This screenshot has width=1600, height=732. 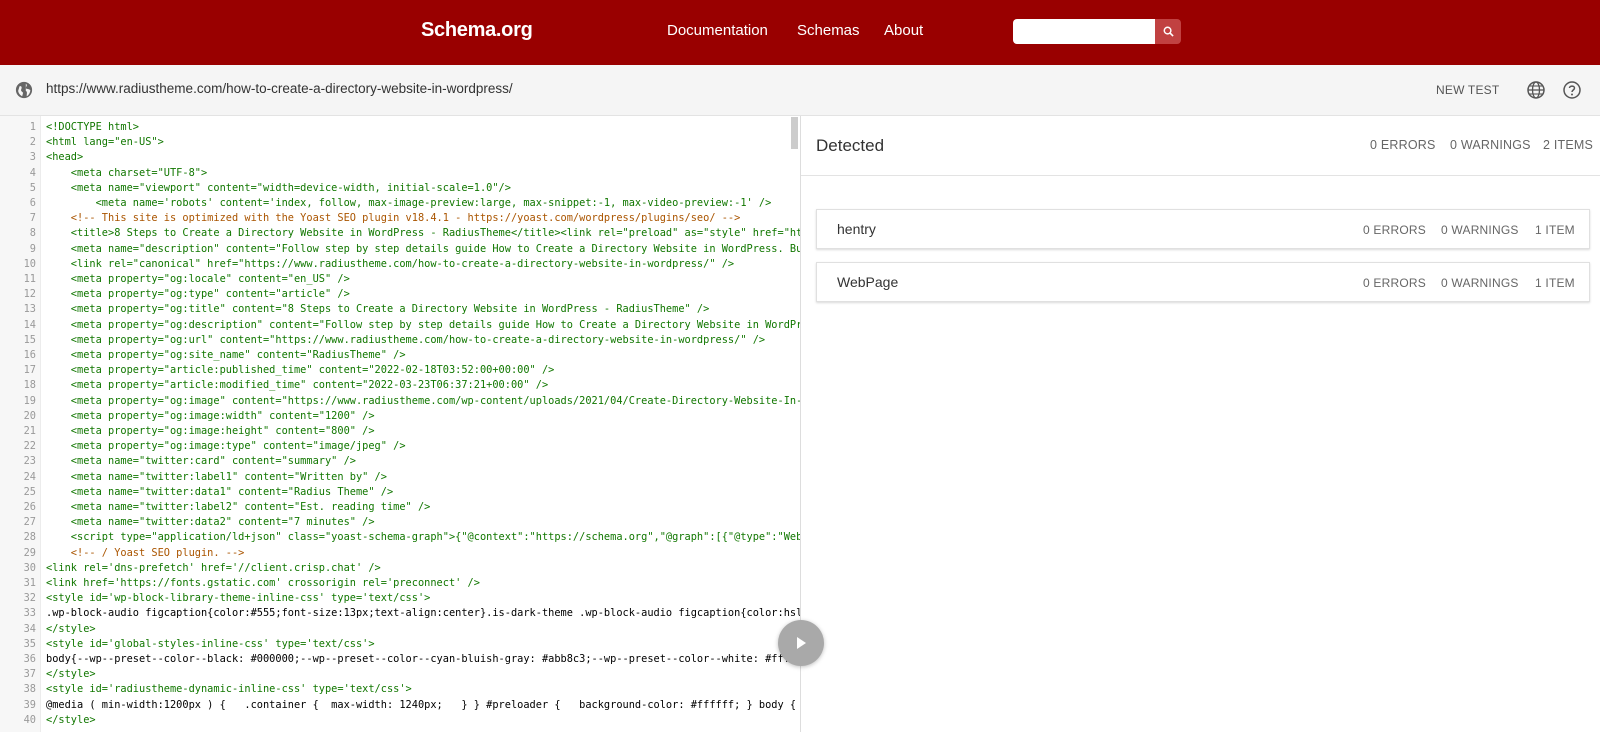 What do you see at coordinates (29, 400) in the screenshot?
I see `line-number: 19` at bounding box center [29, 400].